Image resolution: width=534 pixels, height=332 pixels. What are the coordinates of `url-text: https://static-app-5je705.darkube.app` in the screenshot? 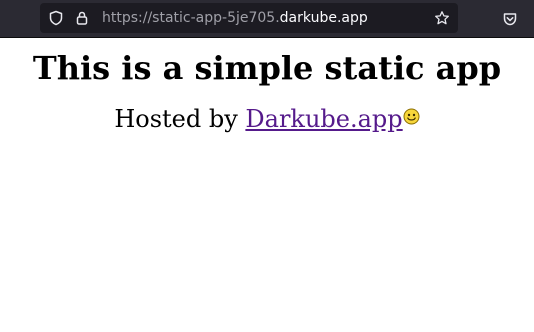 It's located at (235, 18).